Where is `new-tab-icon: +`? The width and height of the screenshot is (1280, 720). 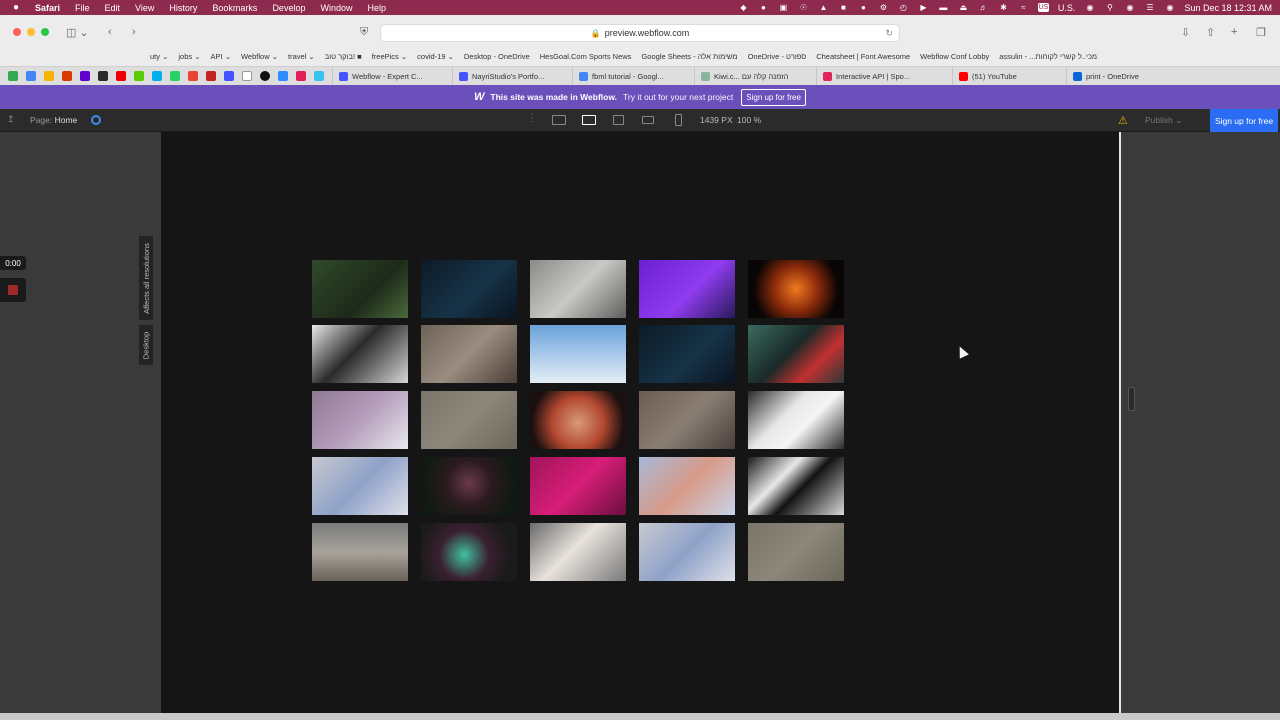 new-tab-icon: + is located at coordinates (1234, 32).